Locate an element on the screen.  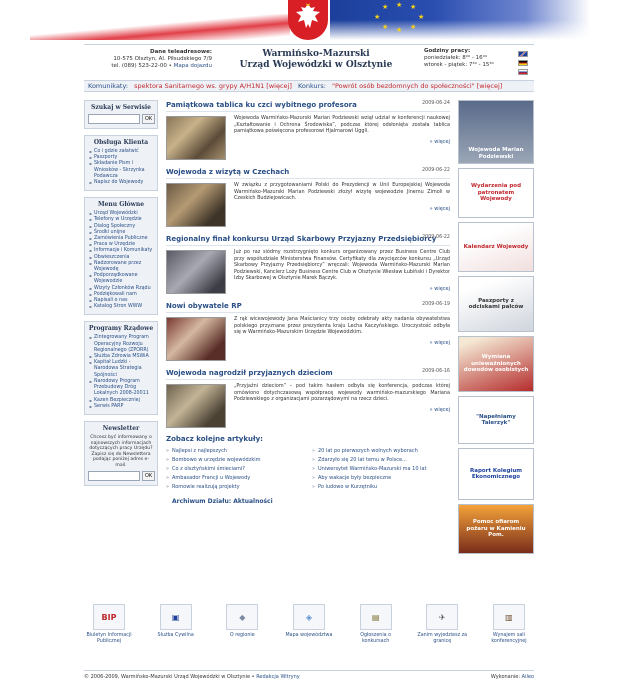
footer-link-region: ◆ O regionie is located at coordinates (242, 624).